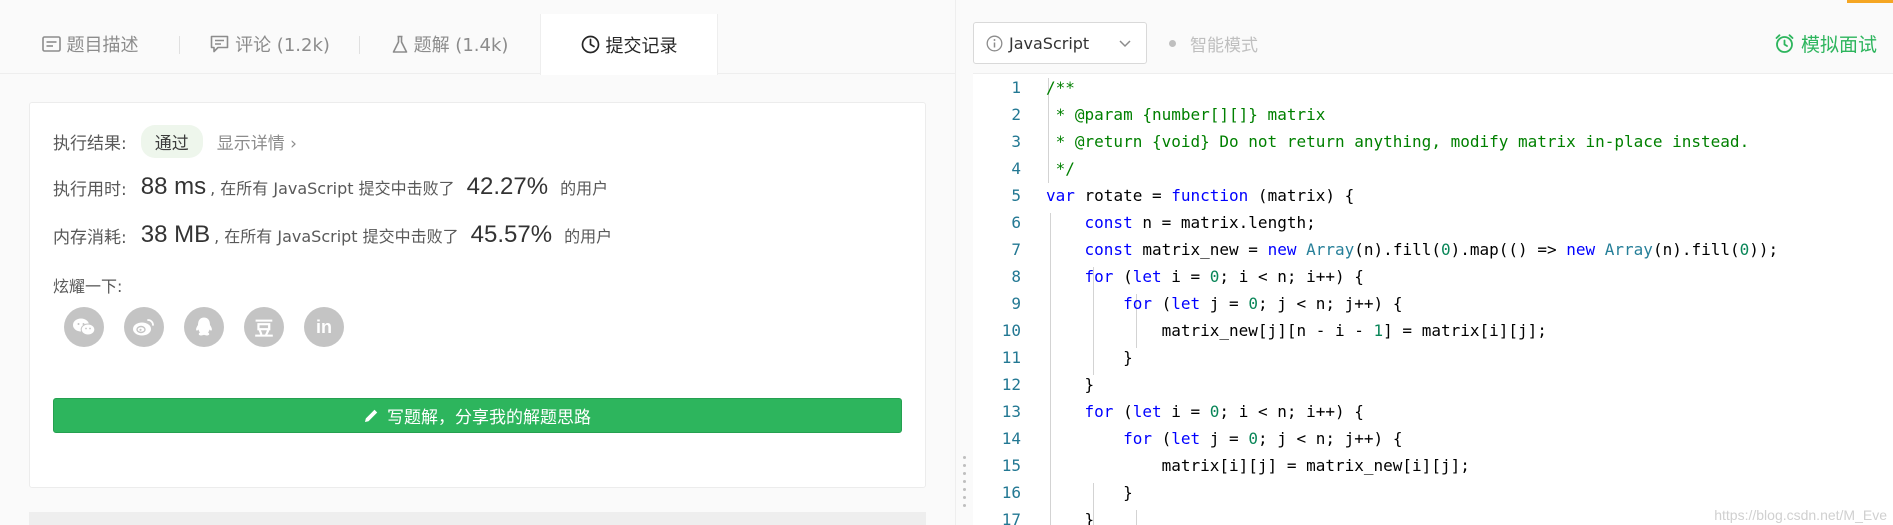  Describe the element at coordinates (144, 327) in the screenshot. I see `weibo-icon` at that location.